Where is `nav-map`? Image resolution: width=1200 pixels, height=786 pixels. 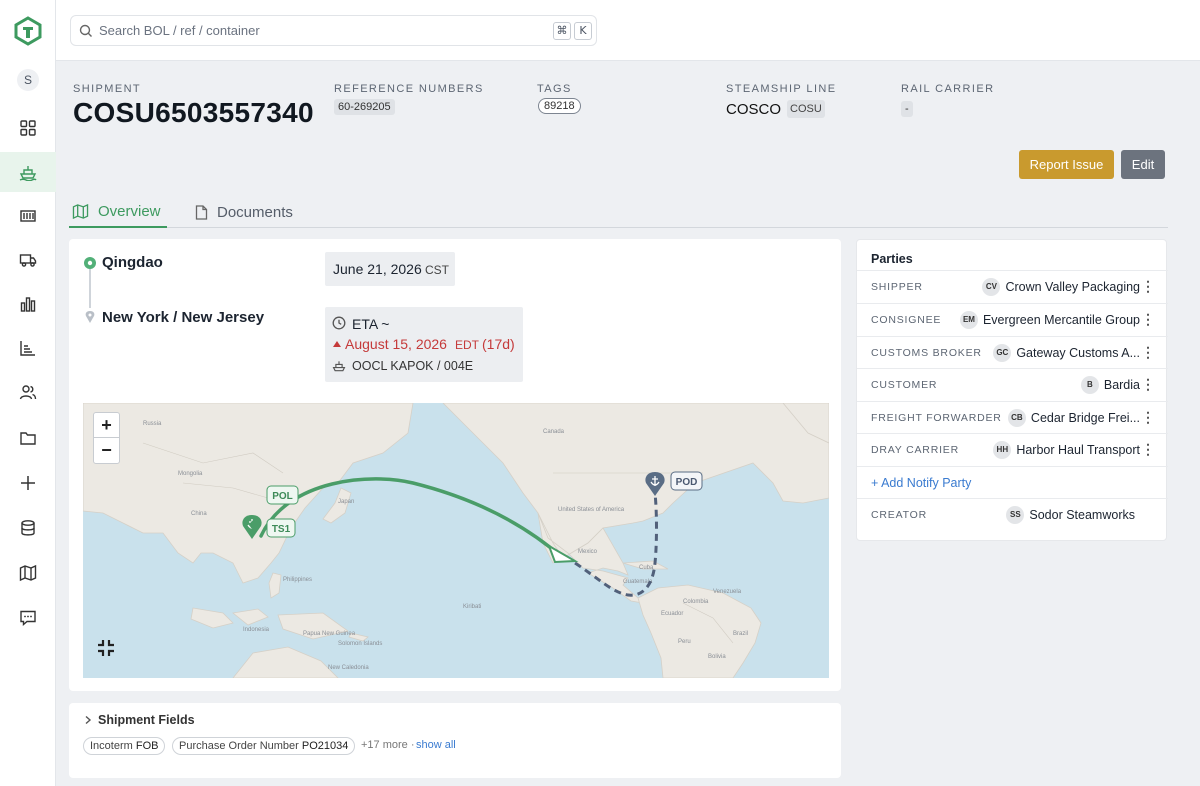 nav-map is located at coordinates (28, 573).